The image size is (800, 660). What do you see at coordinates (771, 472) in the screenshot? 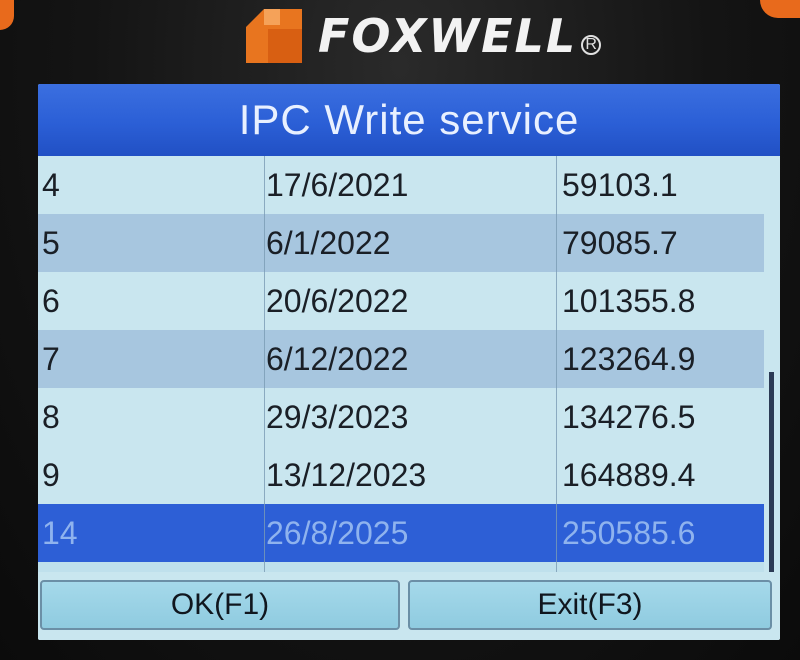
I see `scrollbar-thumb` at bounding box center [771, 472].